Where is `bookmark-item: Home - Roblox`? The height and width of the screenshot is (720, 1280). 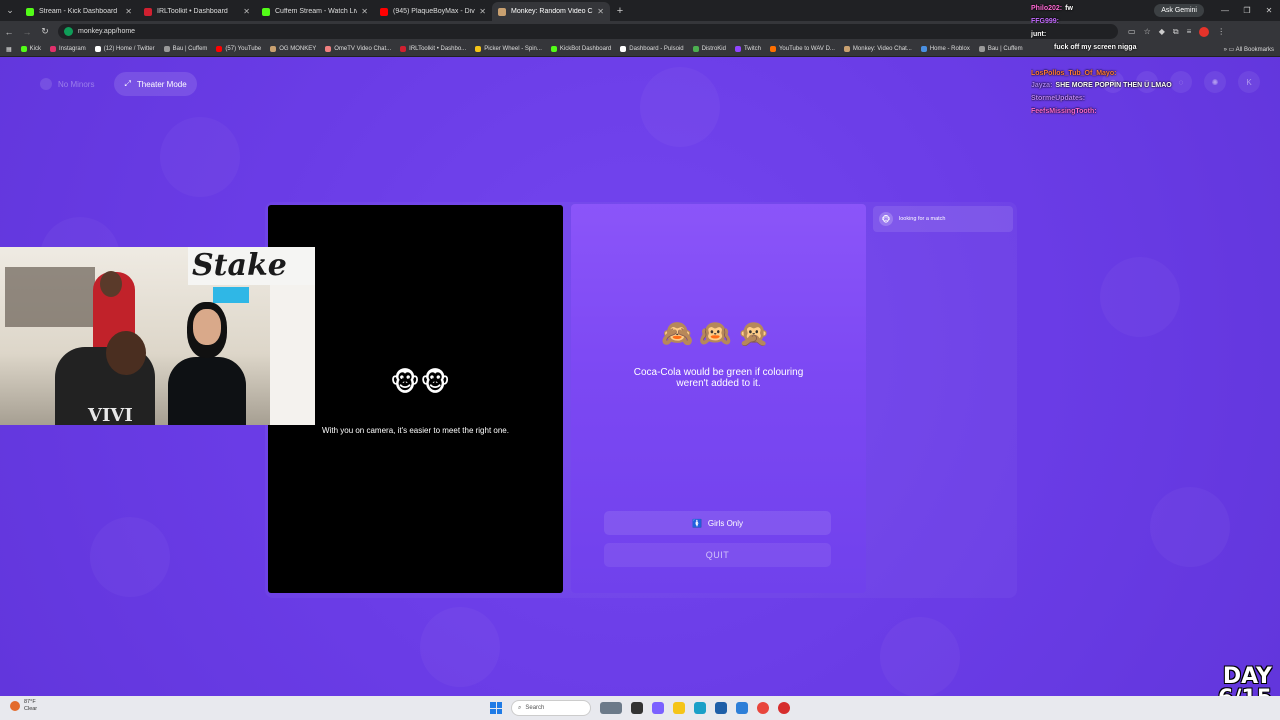 bookmark-item: Home - Roblox is located at coordinates (945, 49).